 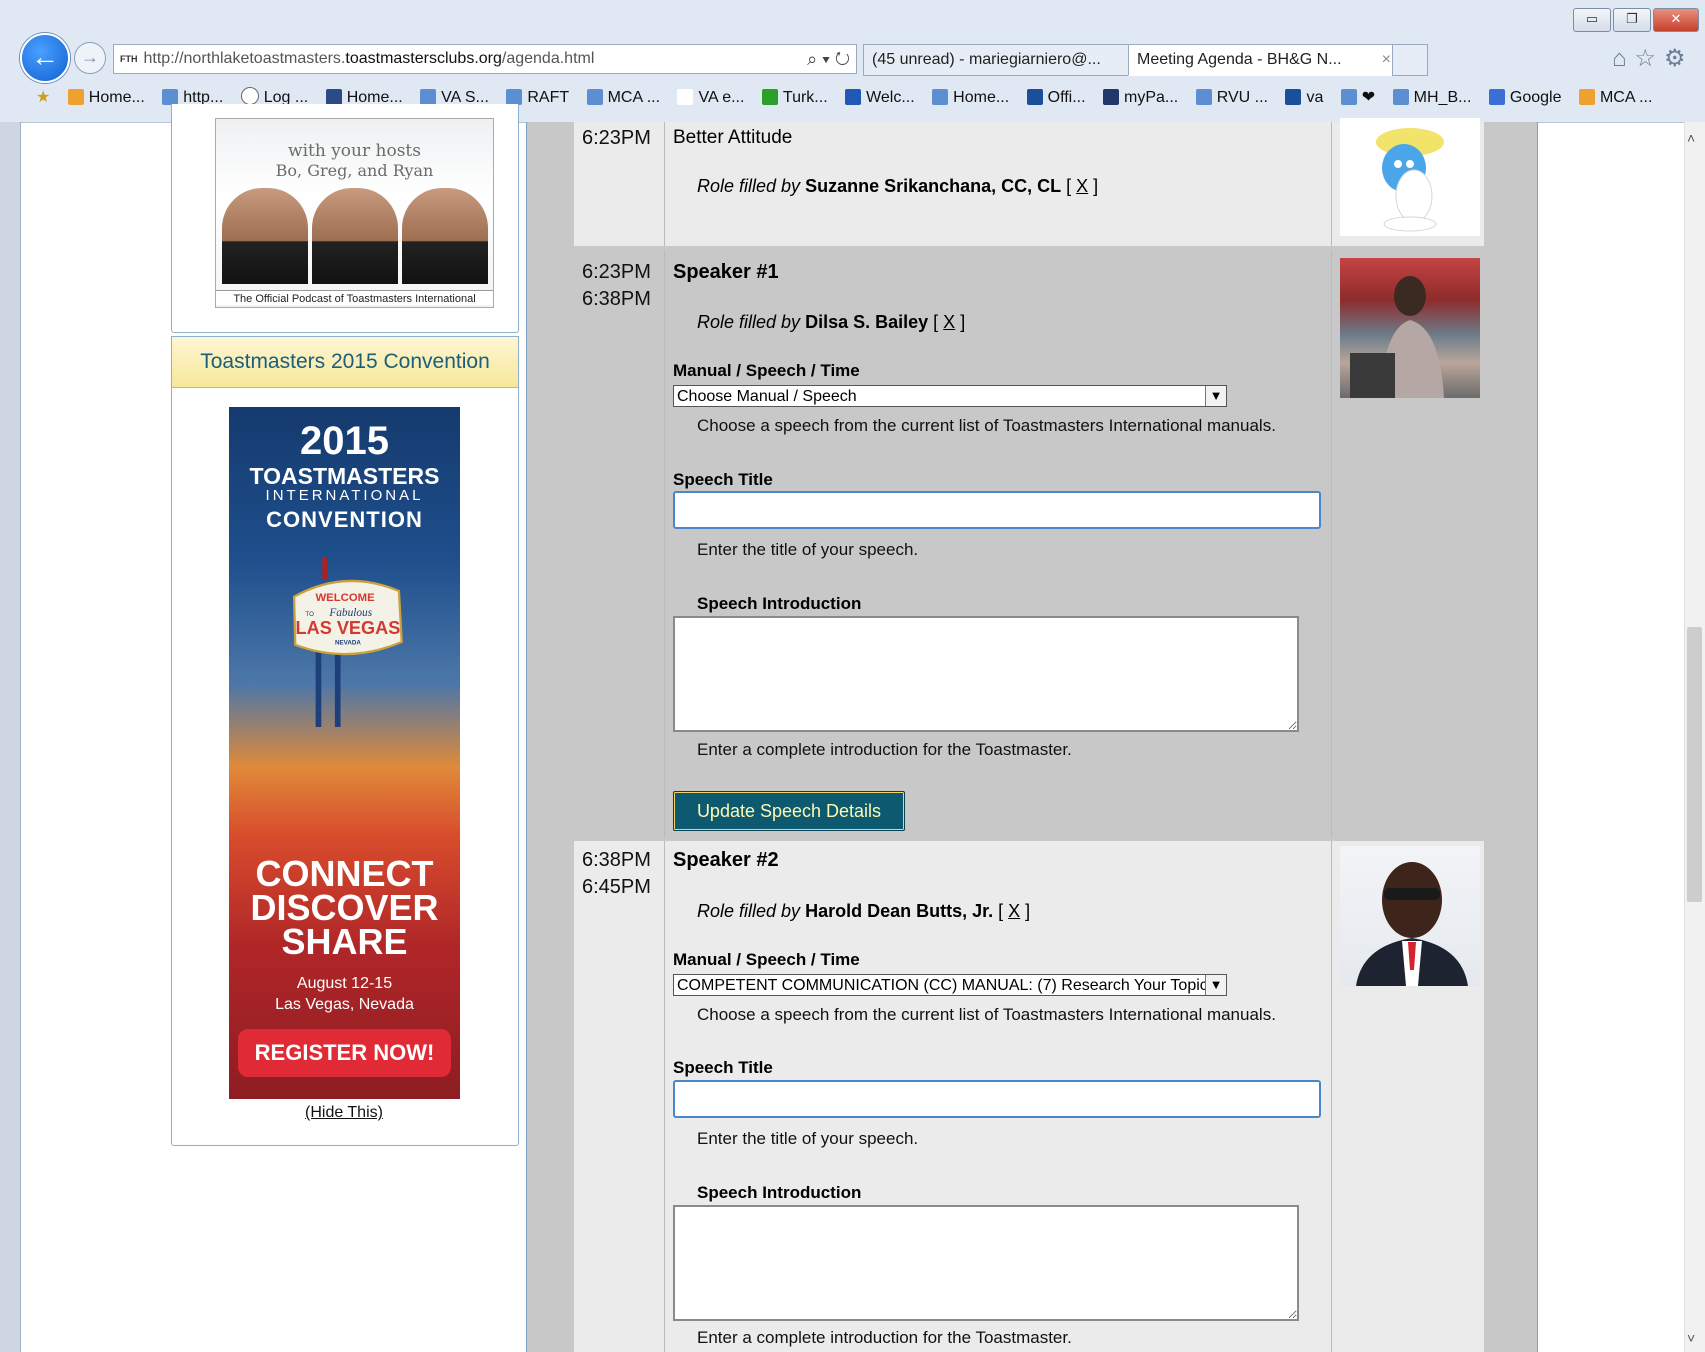 What do you see at coordinates (789, 811) in the screenshot?
I see `update-speech-details-button: Update Speech Details` at bounding box center [789, 811].